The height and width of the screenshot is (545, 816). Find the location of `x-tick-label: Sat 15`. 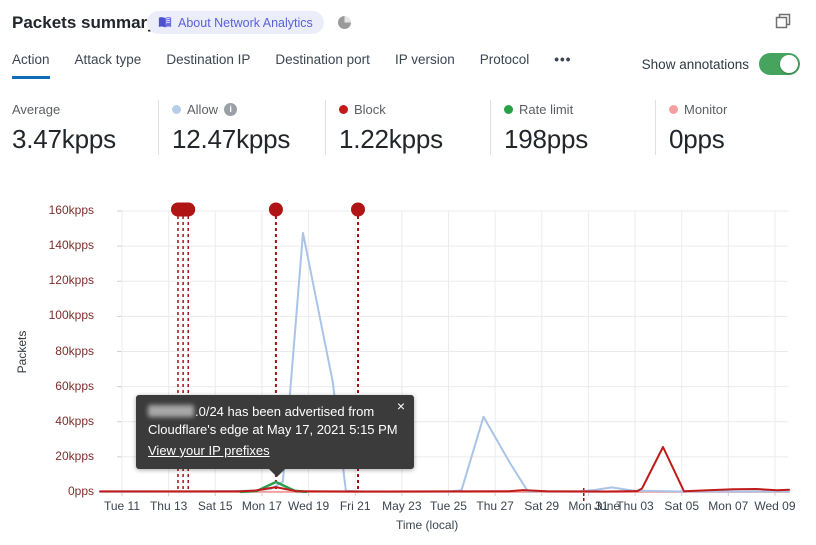

x-tick-label: Sat 15 is located at coordinates (215, 506).